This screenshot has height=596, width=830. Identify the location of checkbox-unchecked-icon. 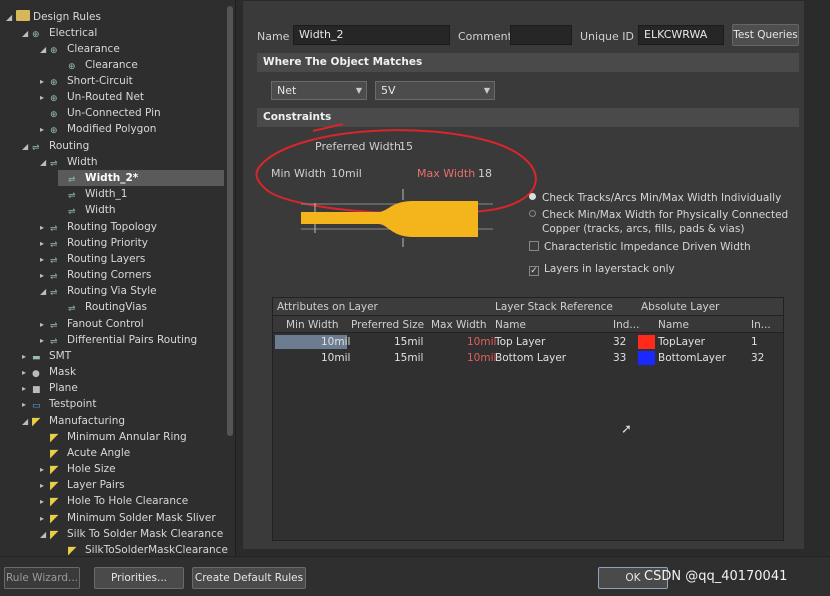
(534, 246).